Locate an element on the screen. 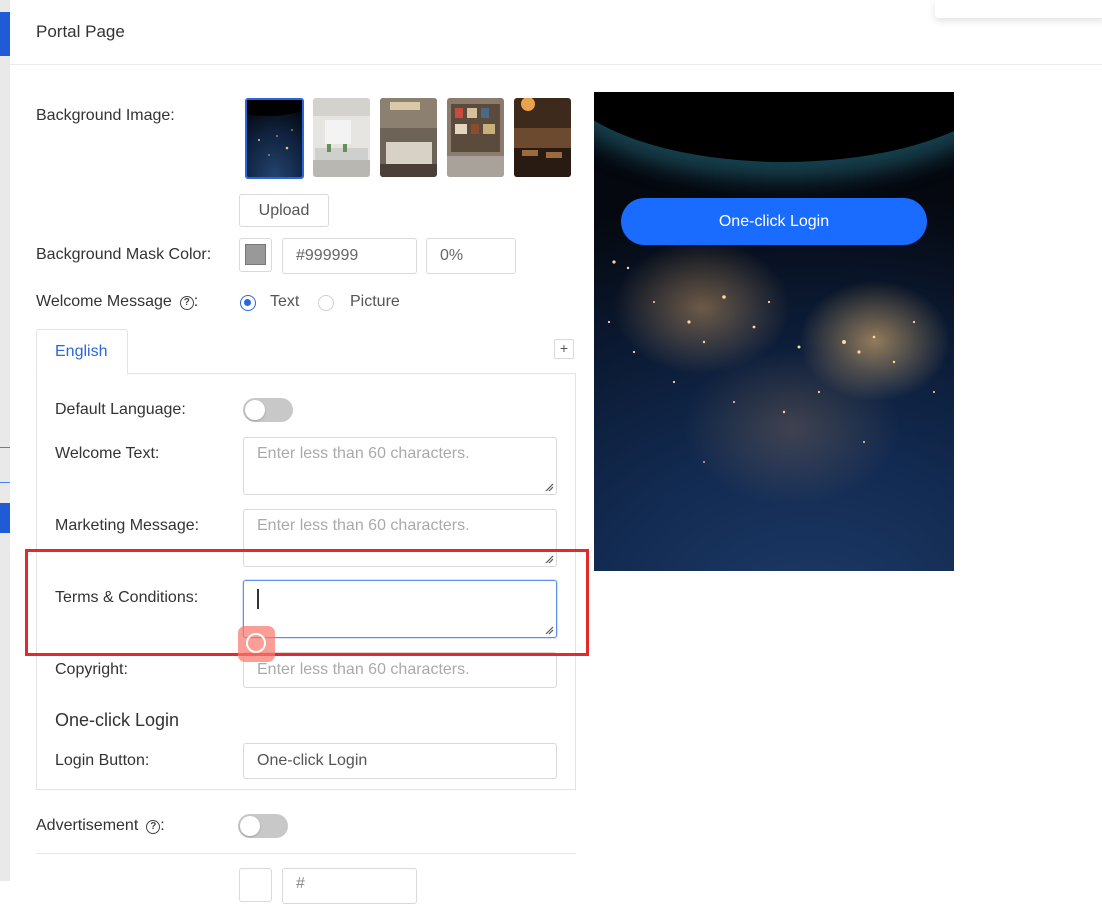 The height and width of the screenshot is (904, 1102). login-button-text-input: One-click Login is located at coordinates (400, 761).